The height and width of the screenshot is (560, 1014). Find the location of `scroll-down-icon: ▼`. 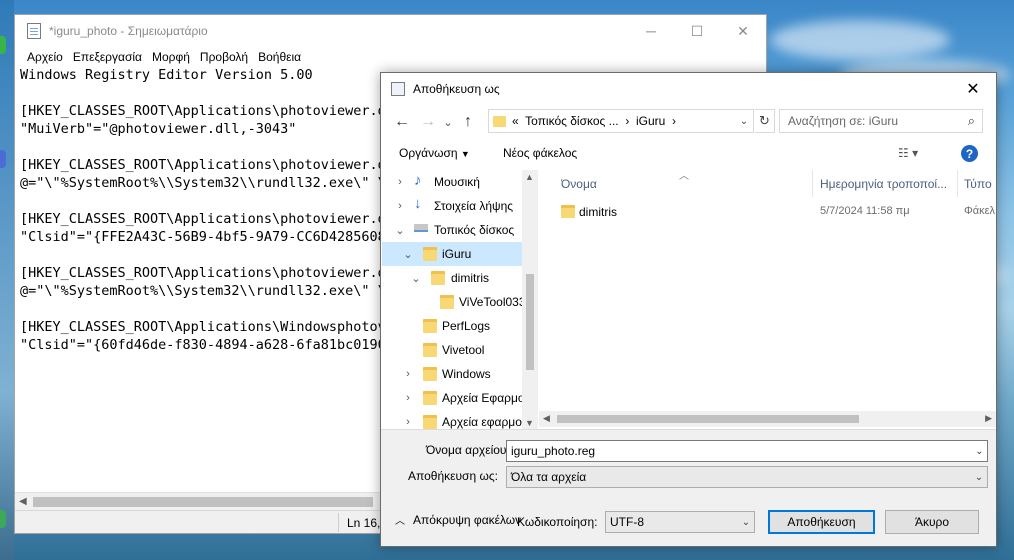

scroll-down-icon: ▼ is located at coordinates (529, 423).